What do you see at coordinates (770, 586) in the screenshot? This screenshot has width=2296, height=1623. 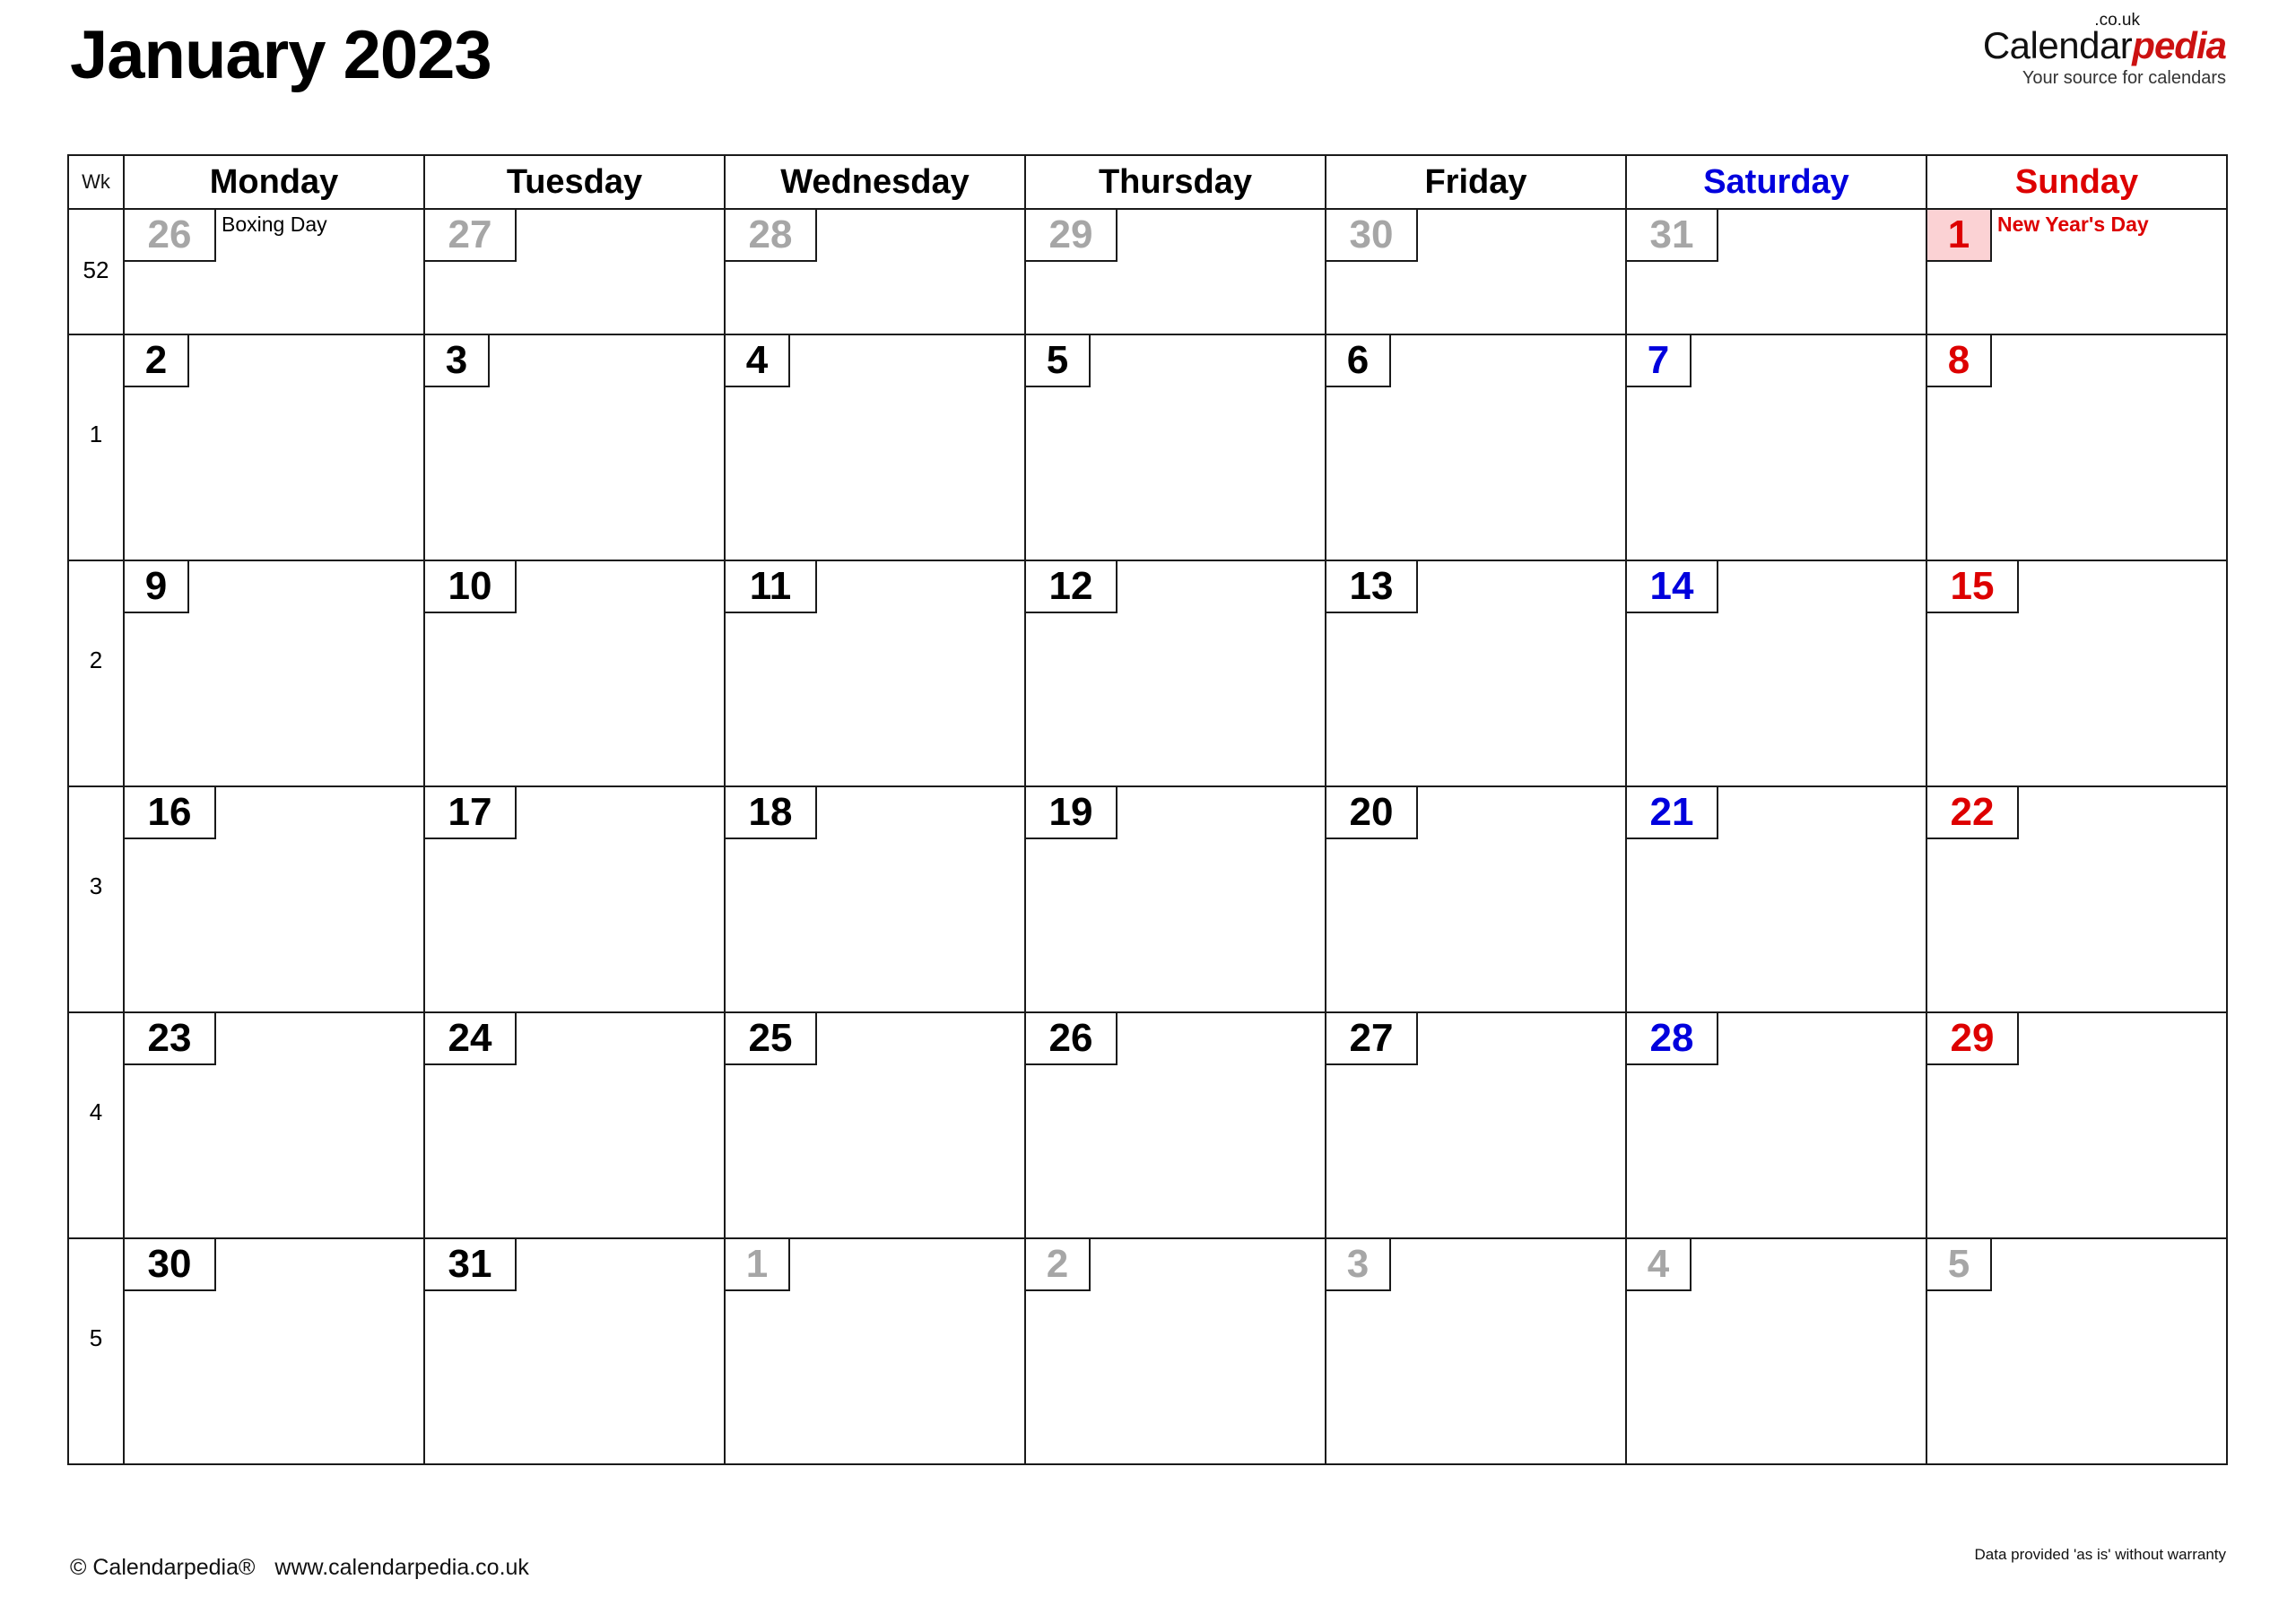 I see `date-number: 11` at bounding box center [770, 586].